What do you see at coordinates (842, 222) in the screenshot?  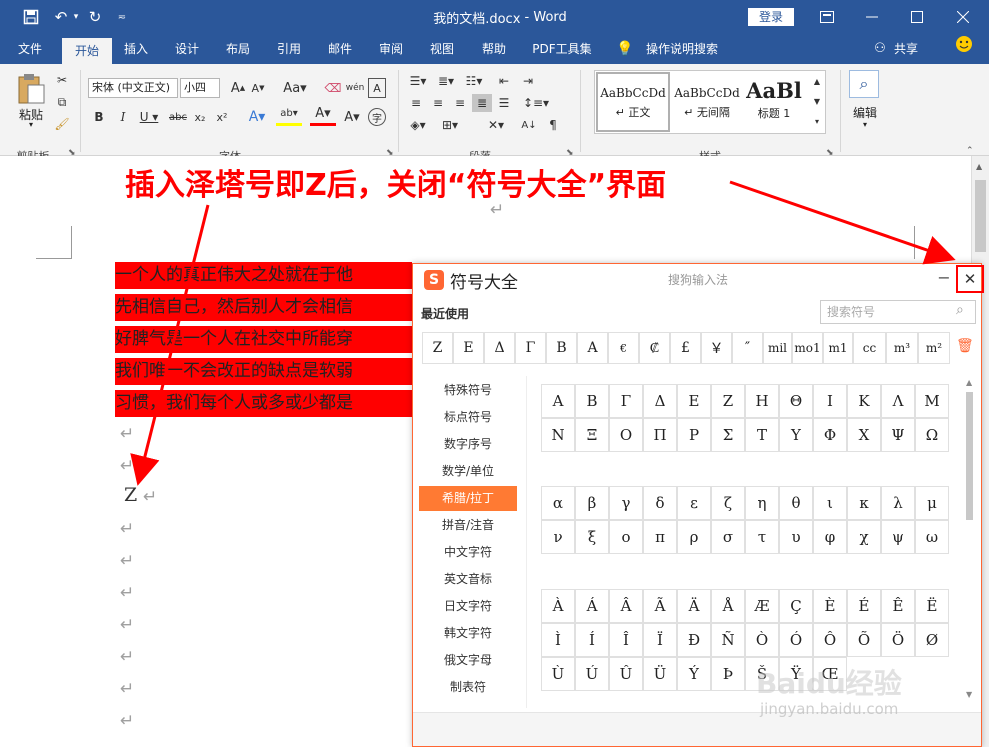 I see `arrow-to-close` at bounding box center [842, 222].